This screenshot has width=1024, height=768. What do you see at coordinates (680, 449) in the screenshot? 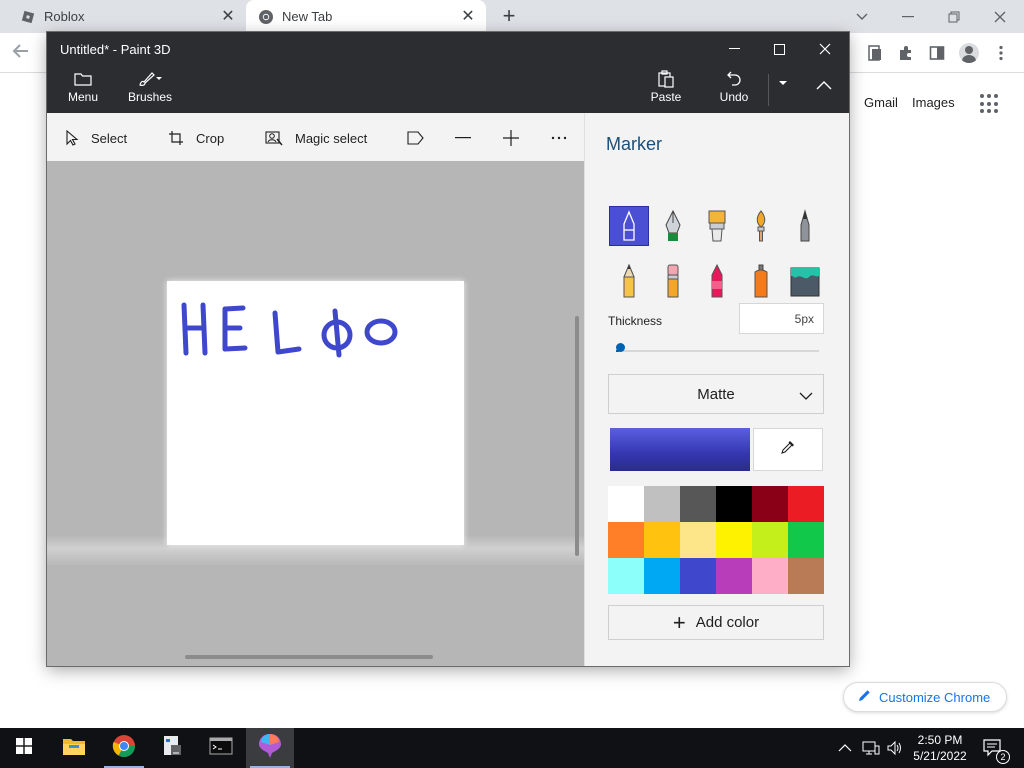
I see `current-color-swatch` at bounding box center [680, 449].